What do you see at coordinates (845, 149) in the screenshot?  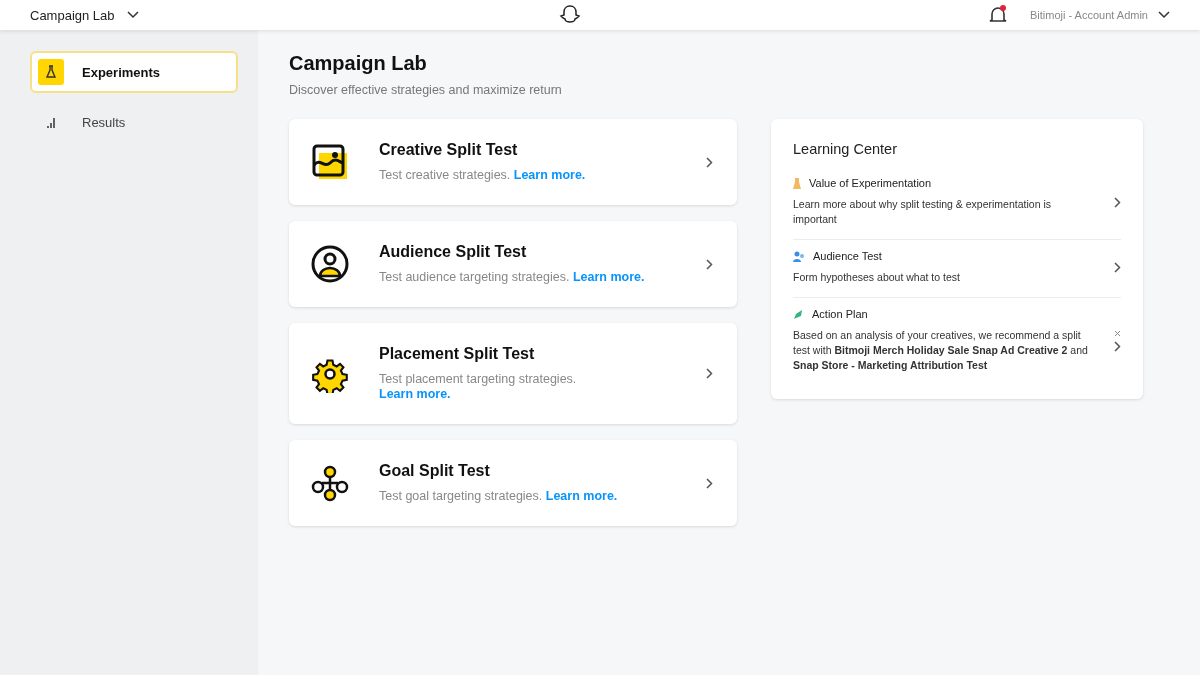 I see `panel-title: Learning Center` at bounding box center [845, 149].